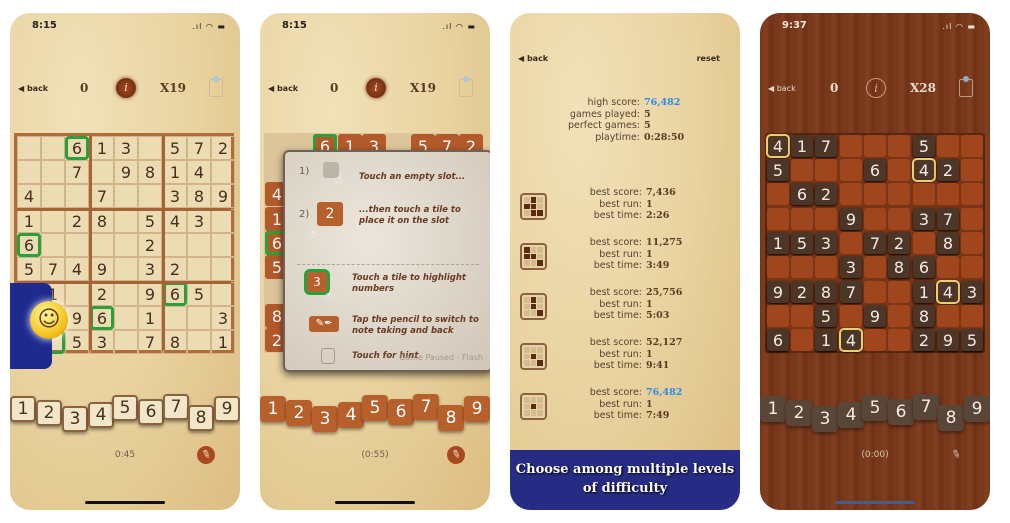  Describe the element at coordinates (977, 409) in the screenshot. I see `number-tile-9: 9` at that location.